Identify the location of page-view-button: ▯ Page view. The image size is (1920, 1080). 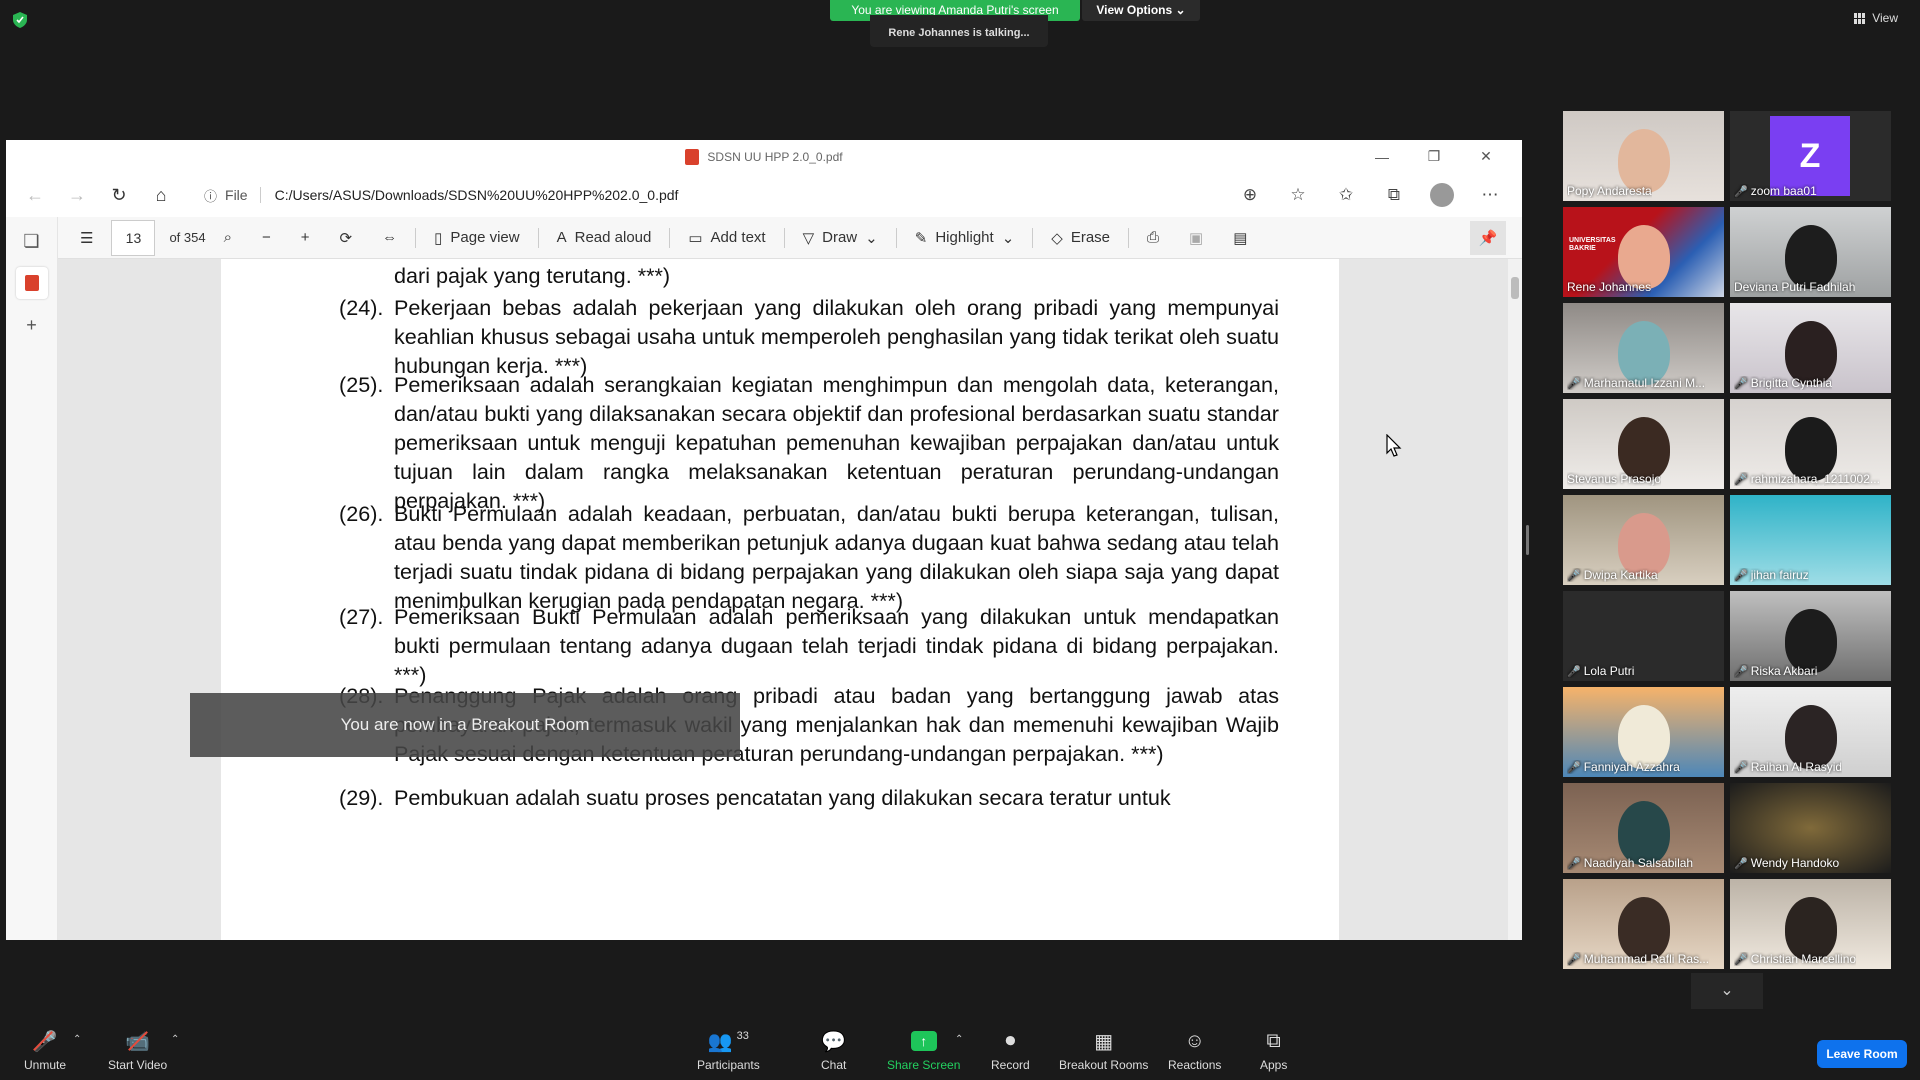
(476, 238).